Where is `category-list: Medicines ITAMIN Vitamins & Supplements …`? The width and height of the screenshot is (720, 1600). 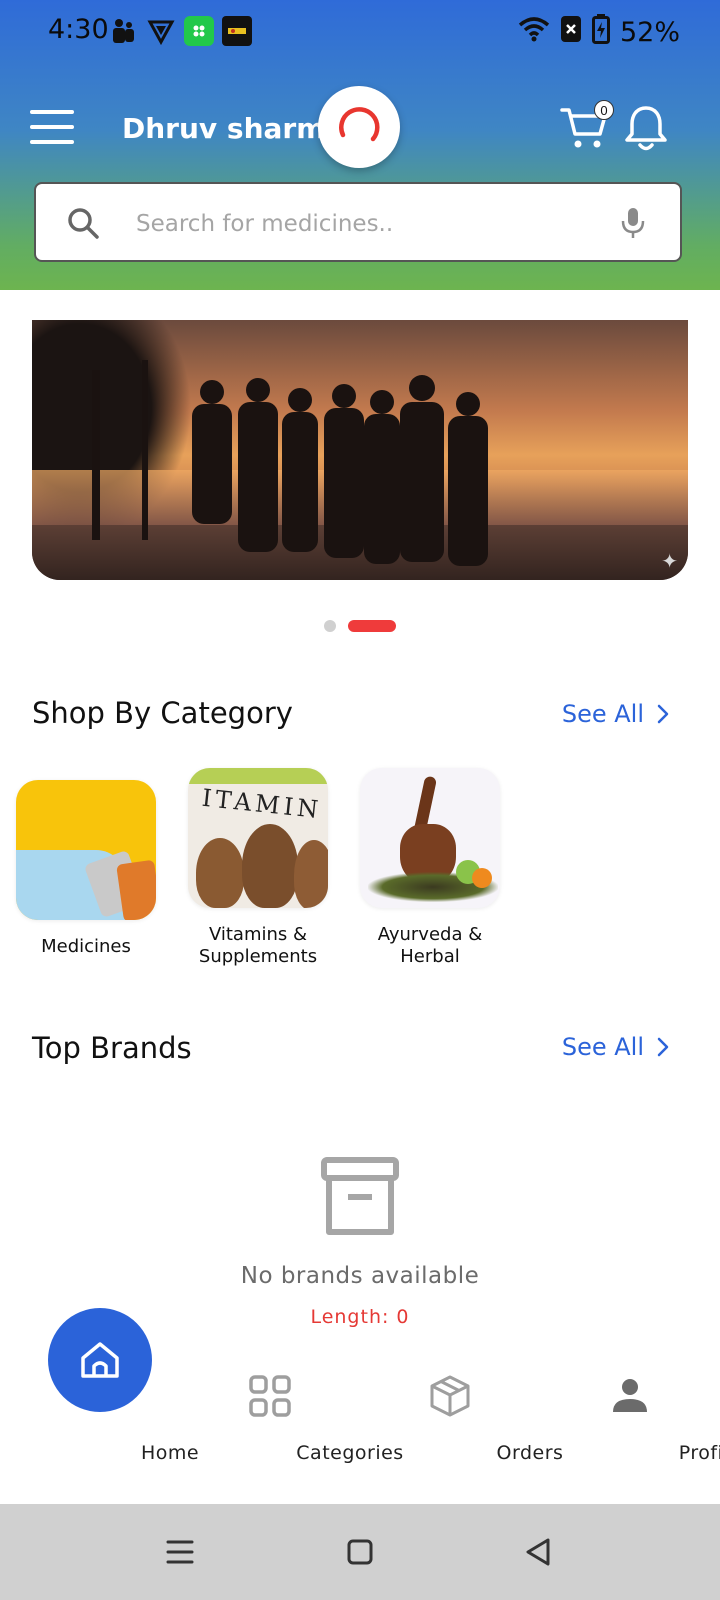
category-list: Medicines ITAMIN Vitamins & Supplements … is located at coordinates (368, 873).